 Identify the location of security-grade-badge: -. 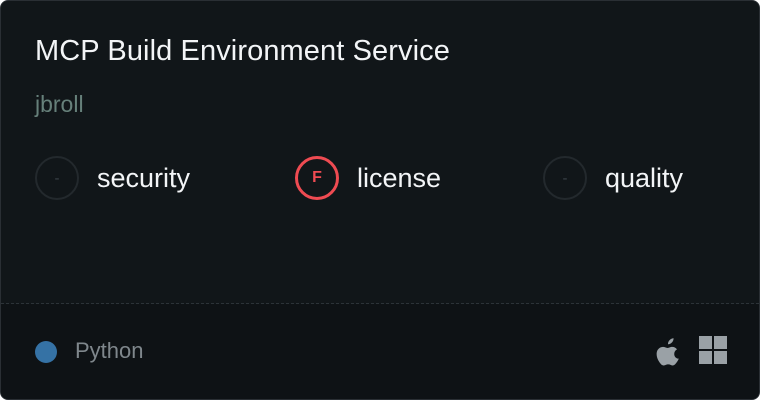
(57, 178).